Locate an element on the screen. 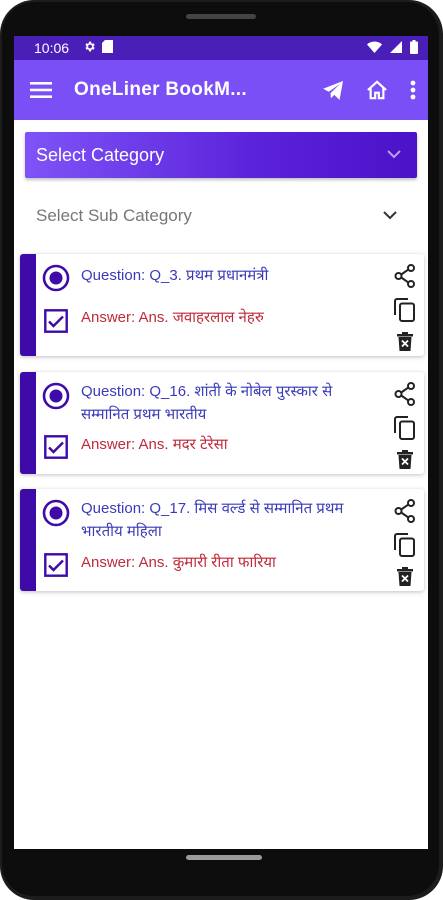 Image resolution: width=443 pixels, height=900 pixels. category-select-label: Select Category is located at coordinates (100, 154).